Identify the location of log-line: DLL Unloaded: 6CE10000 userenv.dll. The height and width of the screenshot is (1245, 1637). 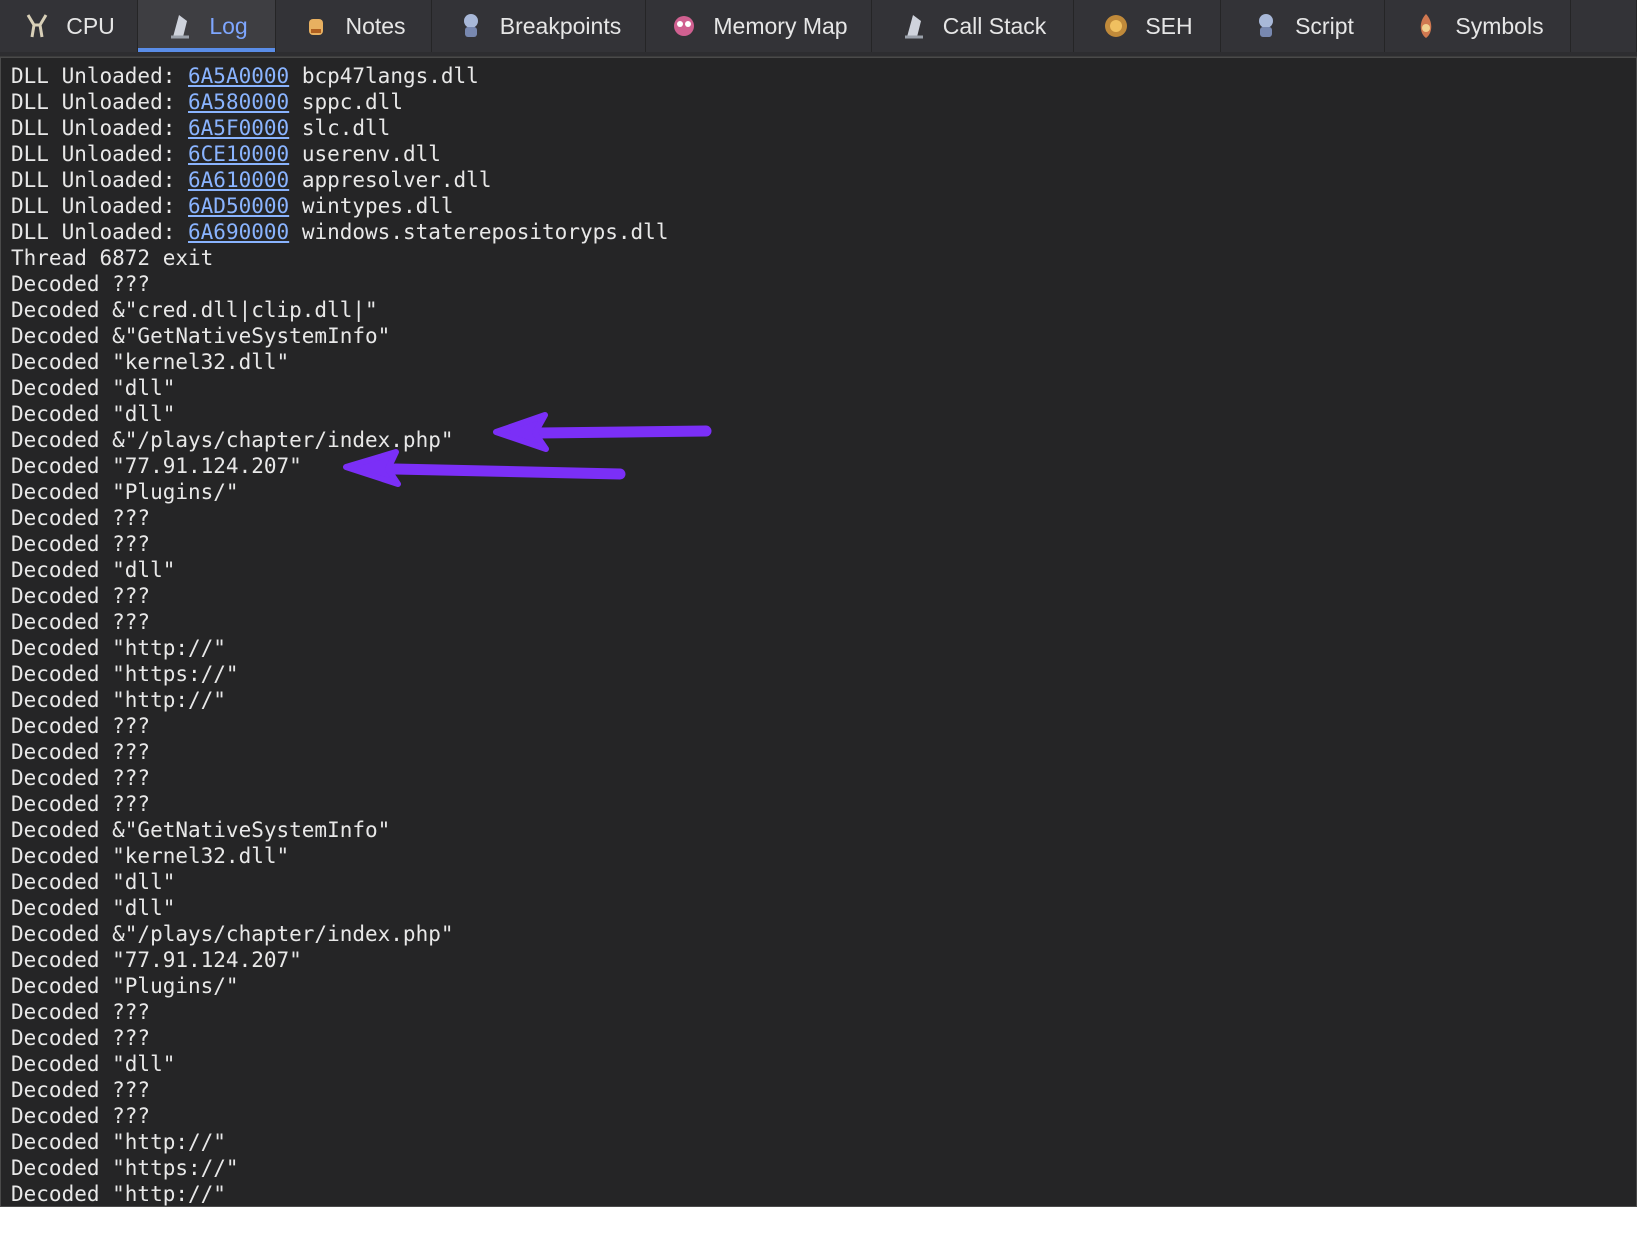
(226, 154).